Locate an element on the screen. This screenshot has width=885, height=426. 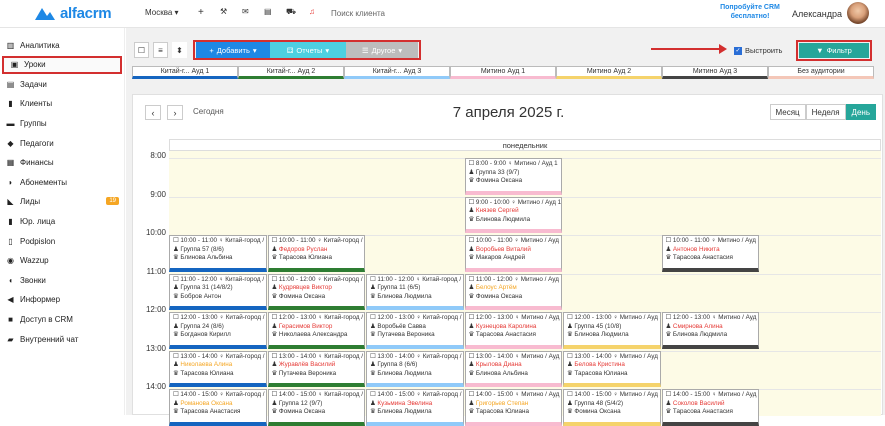
sidebar-item: ■ Доступ в CRM is located at coordinates (62, 319).